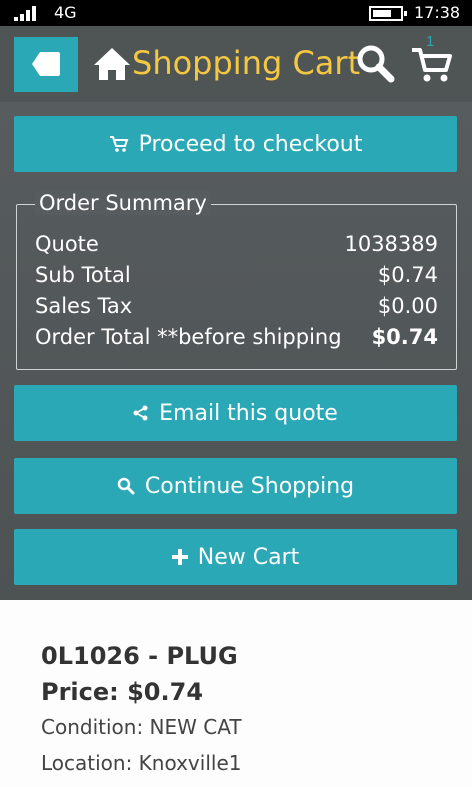  I want to click on item-condition: Condition: NEW CAT, so click(141, 727).